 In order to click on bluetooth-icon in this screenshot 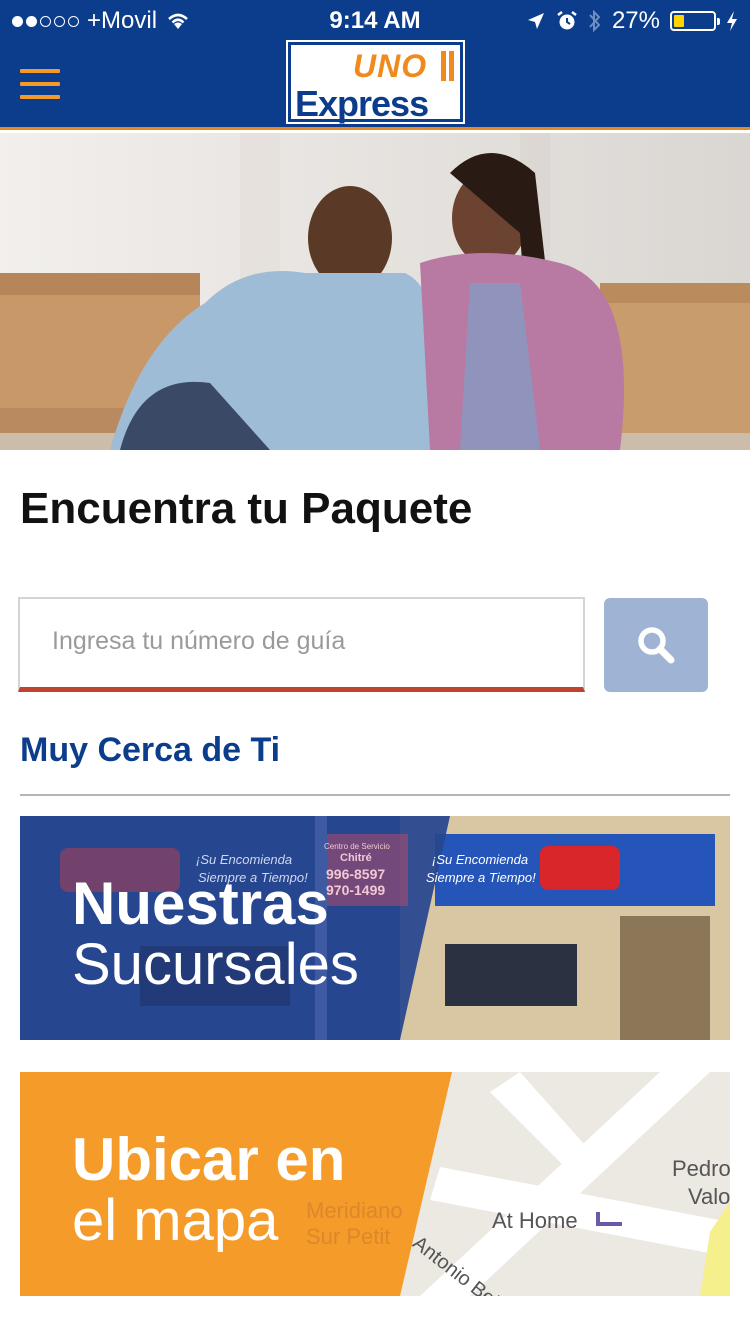, I will do `click(595, 21)`.